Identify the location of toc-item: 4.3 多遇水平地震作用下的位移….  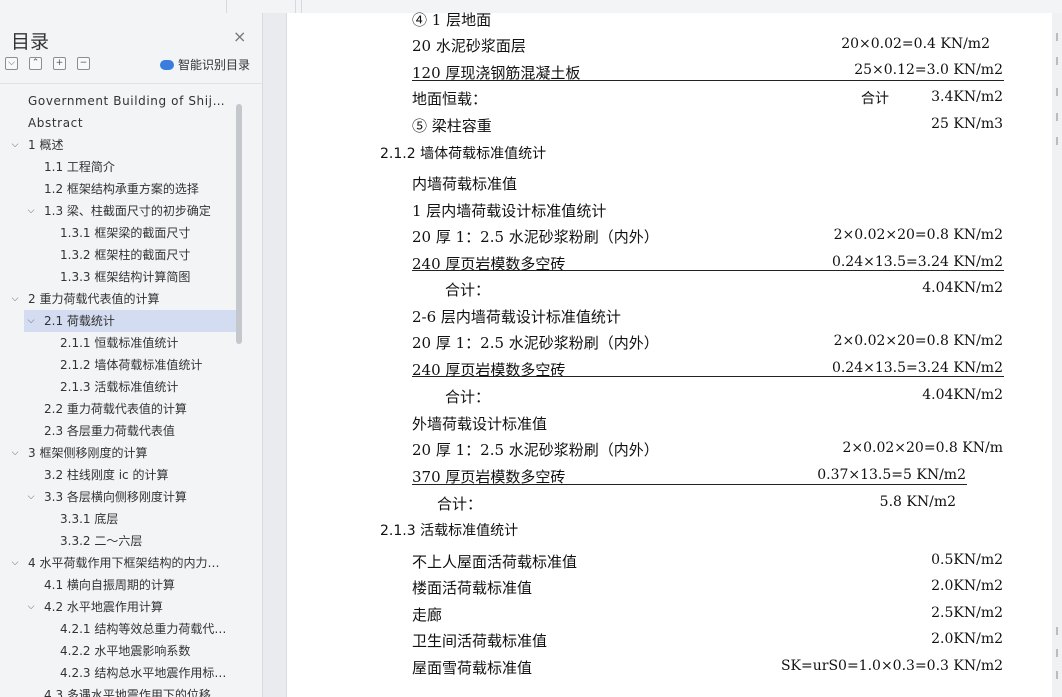
(120, 690).